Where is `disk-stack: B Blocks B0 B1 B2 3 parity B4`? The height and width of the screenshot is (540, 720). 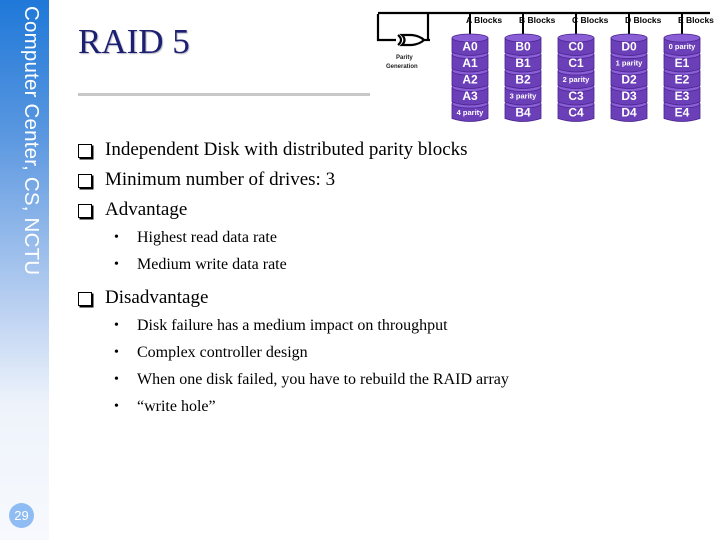
disk-stack: B Blocks B0 B1 B2 3 parity B4 is located at coordinates (530, 67).